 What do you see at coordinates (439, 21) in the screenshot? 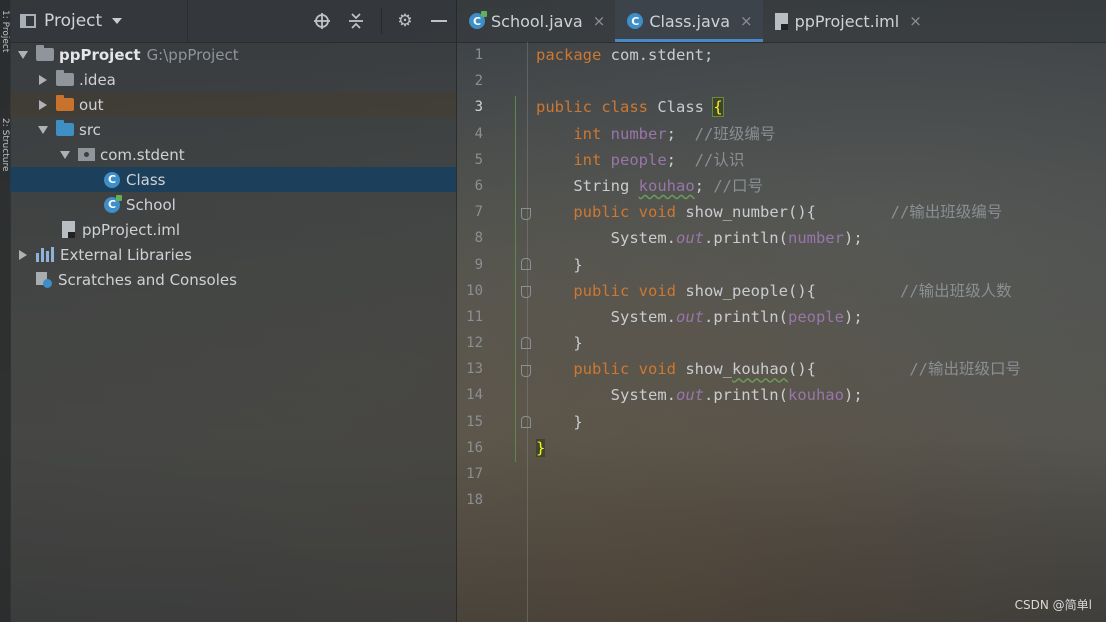
I see `minimize-icon` at bounding box center [439, 21].